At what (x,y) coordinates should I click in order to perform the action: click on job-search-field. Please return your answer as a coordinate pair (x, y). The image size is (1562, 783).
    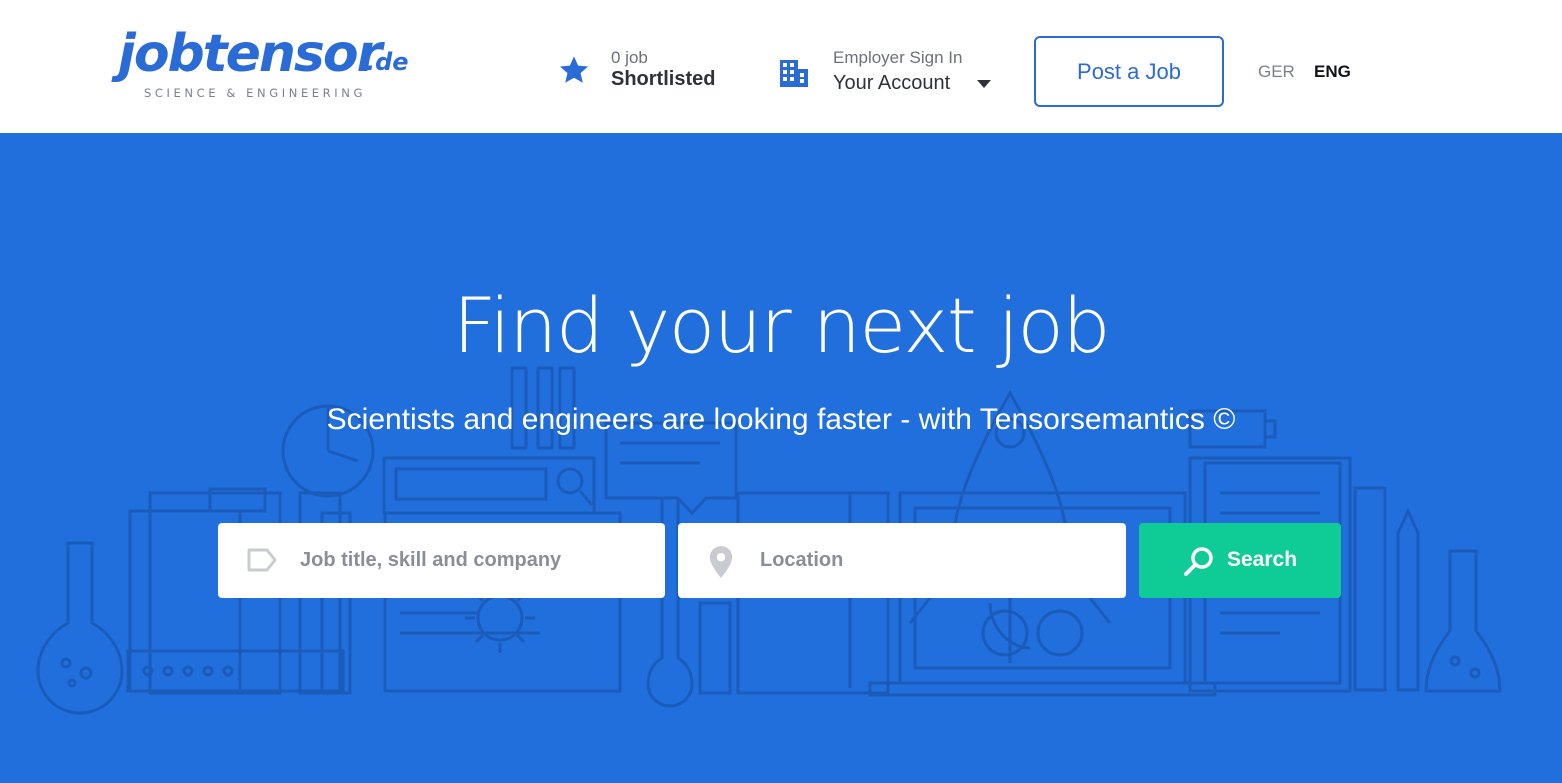
    Looking at the image, I should click on (441, 560).